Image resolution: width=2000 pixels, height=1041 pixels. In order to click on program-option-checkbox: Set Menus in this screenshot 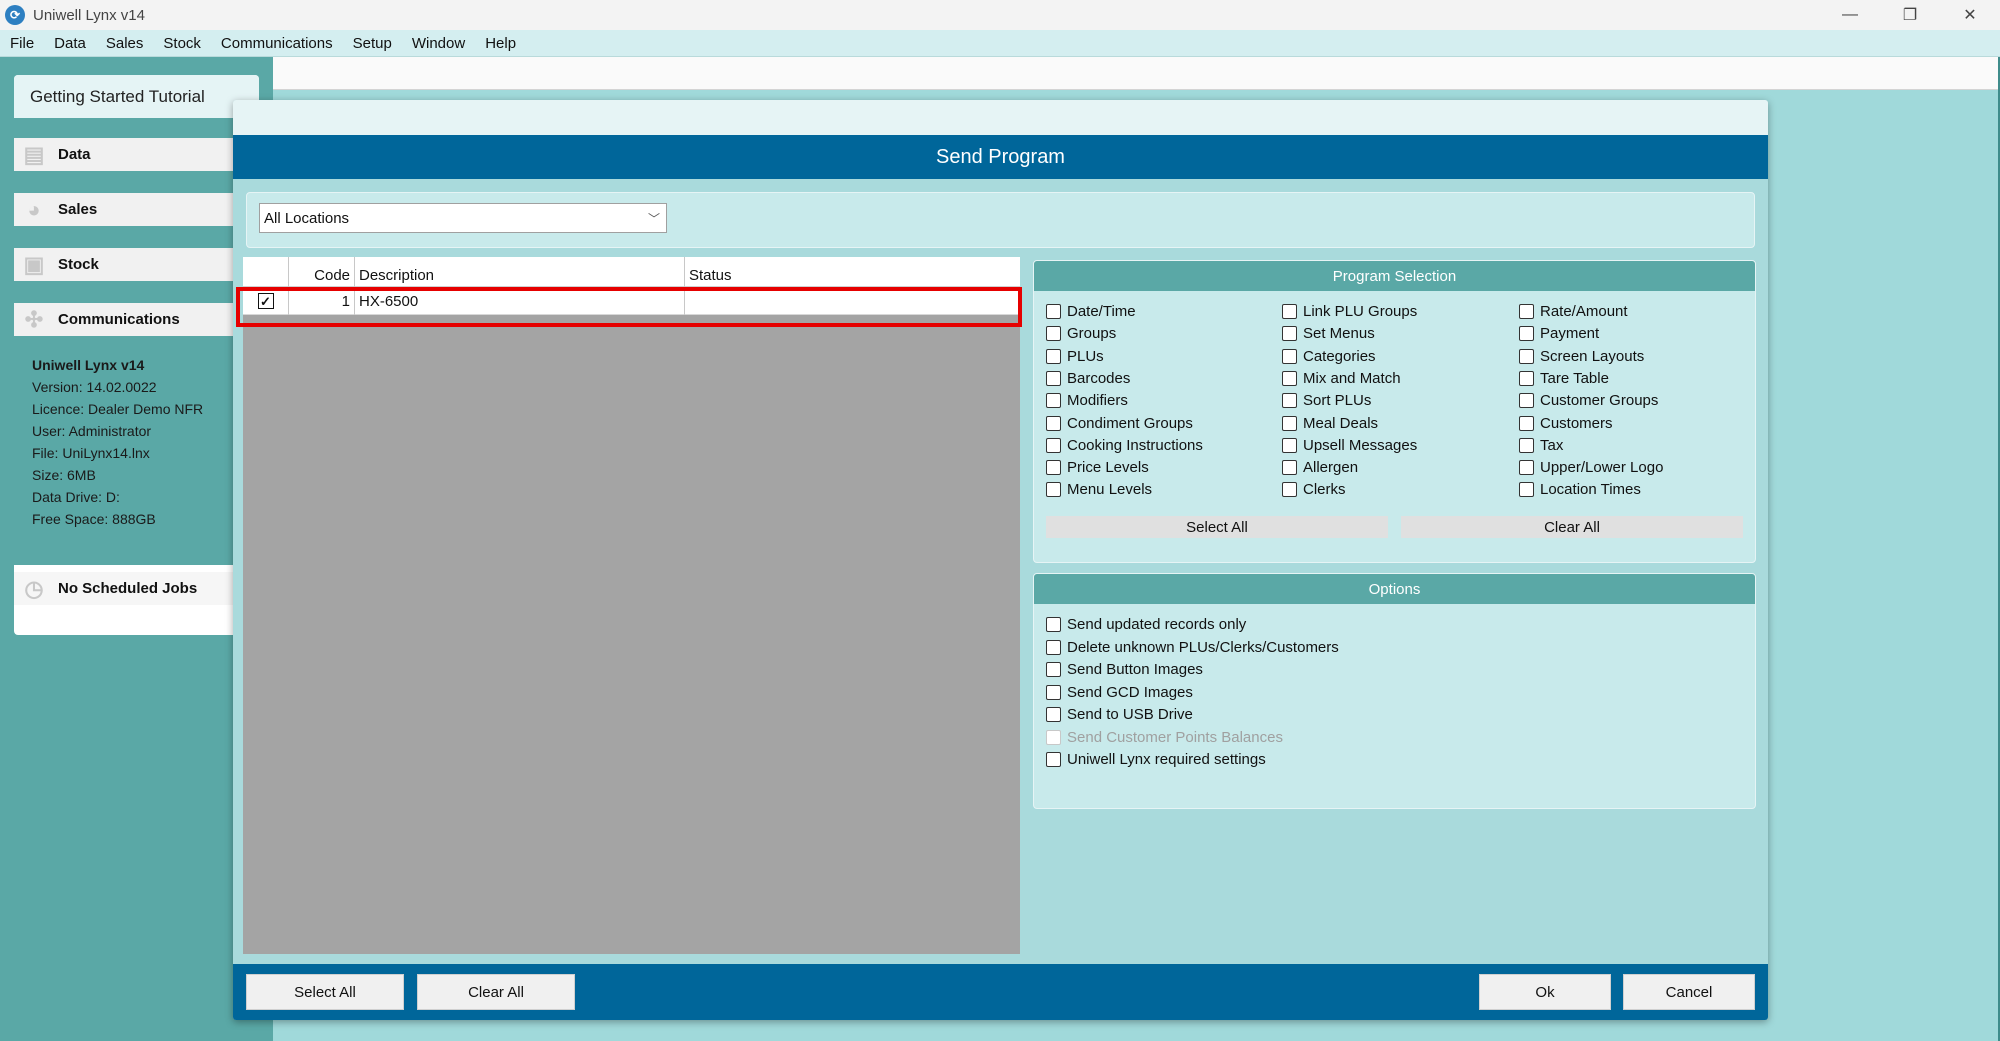, I will do `click(1328, 333)`.